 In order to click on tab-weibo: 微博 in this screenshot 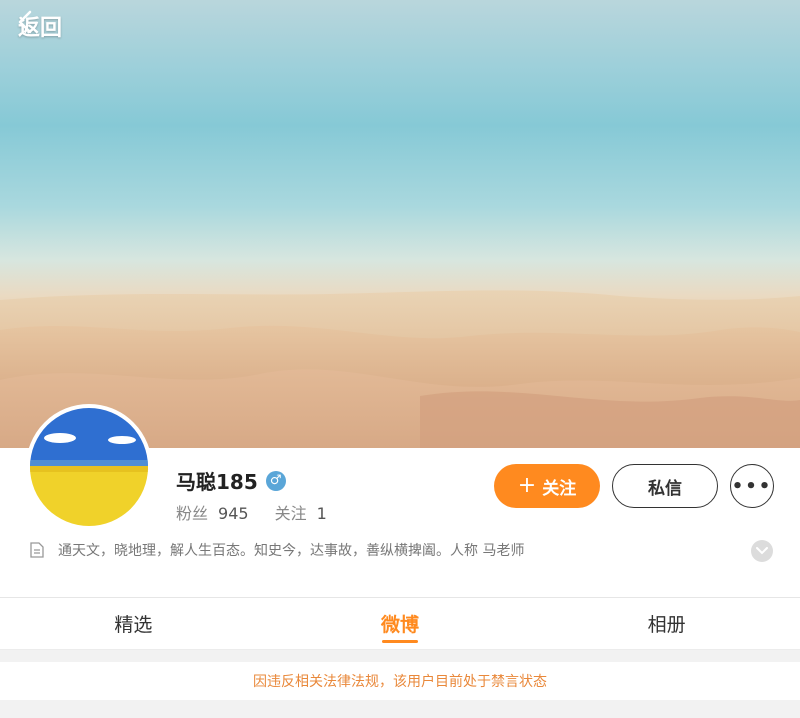, I will do `click(400, 623)`.